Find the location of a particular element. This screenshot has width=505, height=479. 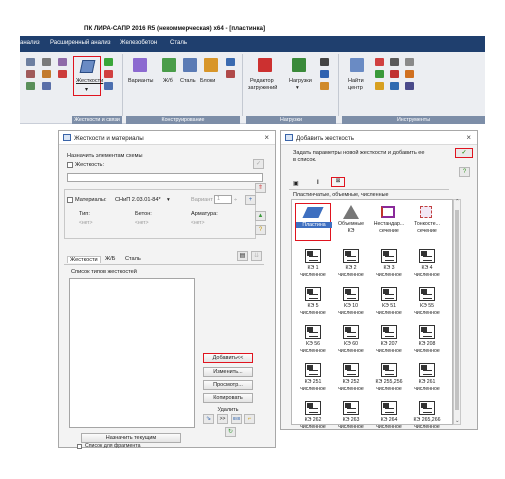

tab-steel: Сталь is located at coordinates (133, 259).